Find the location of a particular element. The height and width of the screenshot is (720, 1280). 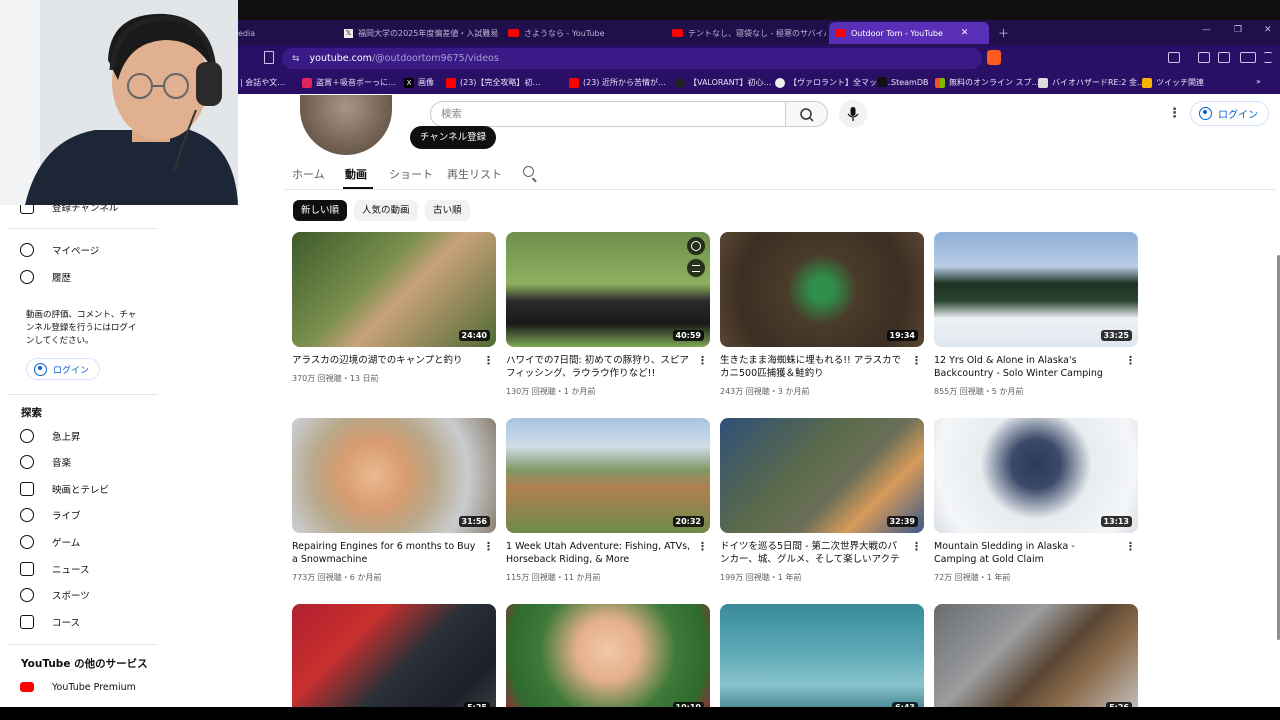

video-thumbnail: 32:39 is located at coordinates (822, 475).